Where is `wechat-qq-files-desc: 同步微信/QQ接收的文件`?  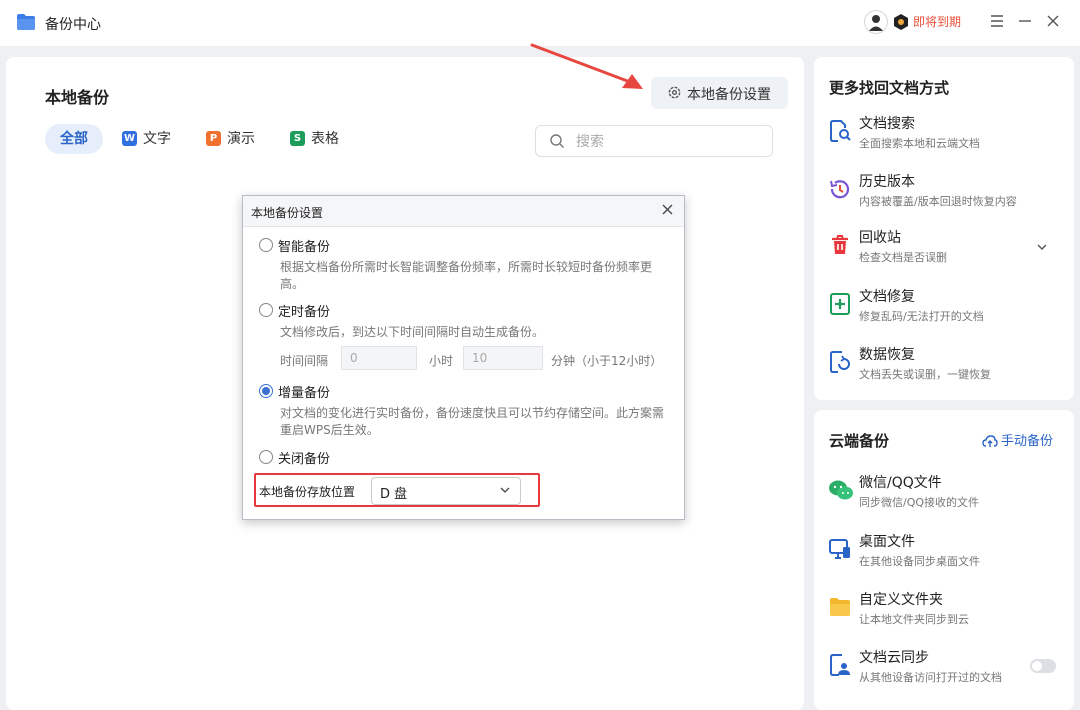
wechat-qq-files-desc: 同步微信/QQ接收的文件 is located at coordinates (919, 502).